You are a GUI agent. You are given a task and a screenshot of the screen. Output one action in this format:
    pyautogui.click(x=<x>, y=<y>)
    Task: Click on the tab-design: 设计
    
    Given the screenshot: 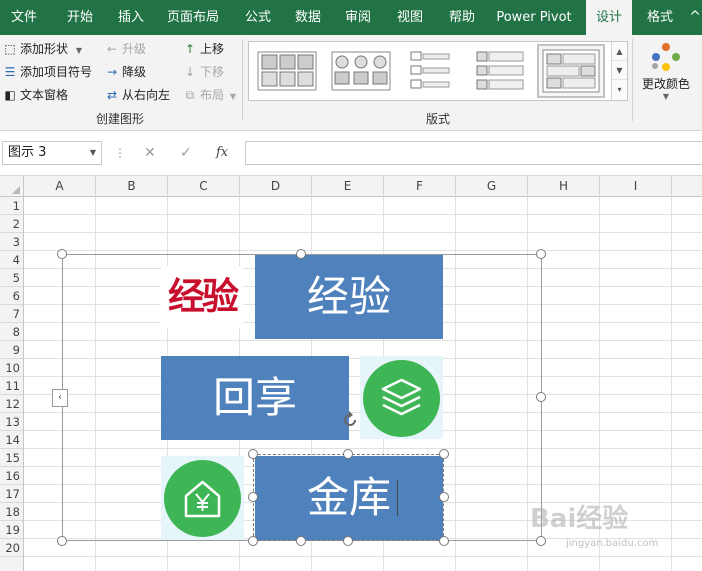 What is the action you would take?
    pyautogui.click(x=609, y=17)
    